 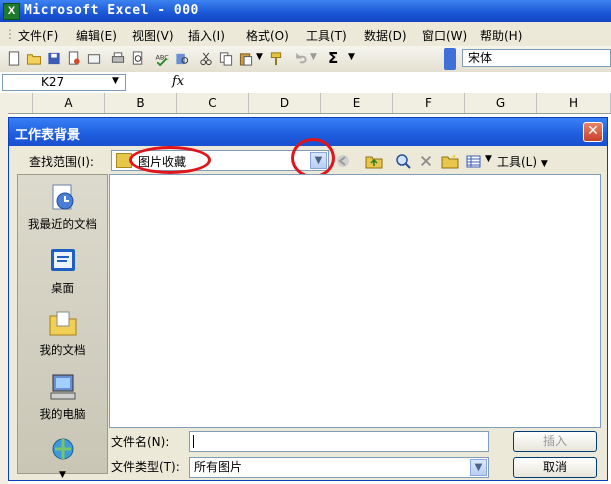 What do you see at coordinates (478, 467) in the screenshot?
I see `file-type-dropdown-arrow: ▼` at bounding box center [478, 467].